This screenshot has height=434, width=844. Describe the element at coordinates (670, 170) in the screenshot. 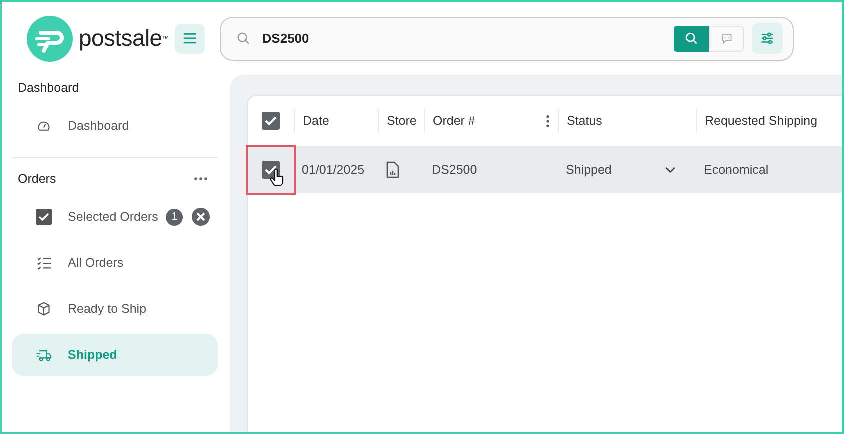

I see `chevron-down-icon` at that location.